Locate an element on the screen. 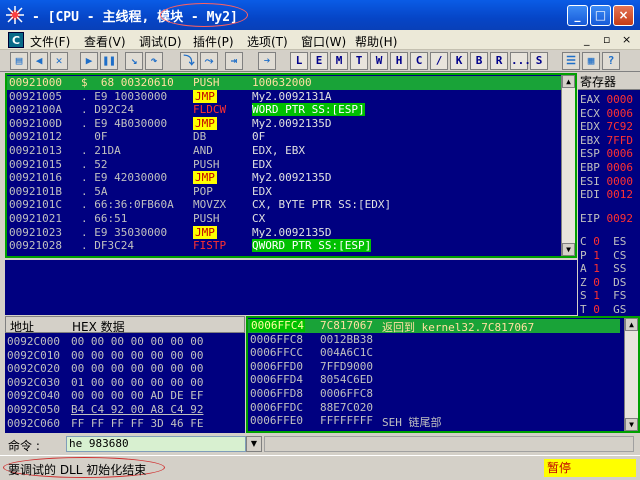 The height and width of the screenshot is (480, 640). menu-window: 窗口(W) is located at coordinates (323, 41).